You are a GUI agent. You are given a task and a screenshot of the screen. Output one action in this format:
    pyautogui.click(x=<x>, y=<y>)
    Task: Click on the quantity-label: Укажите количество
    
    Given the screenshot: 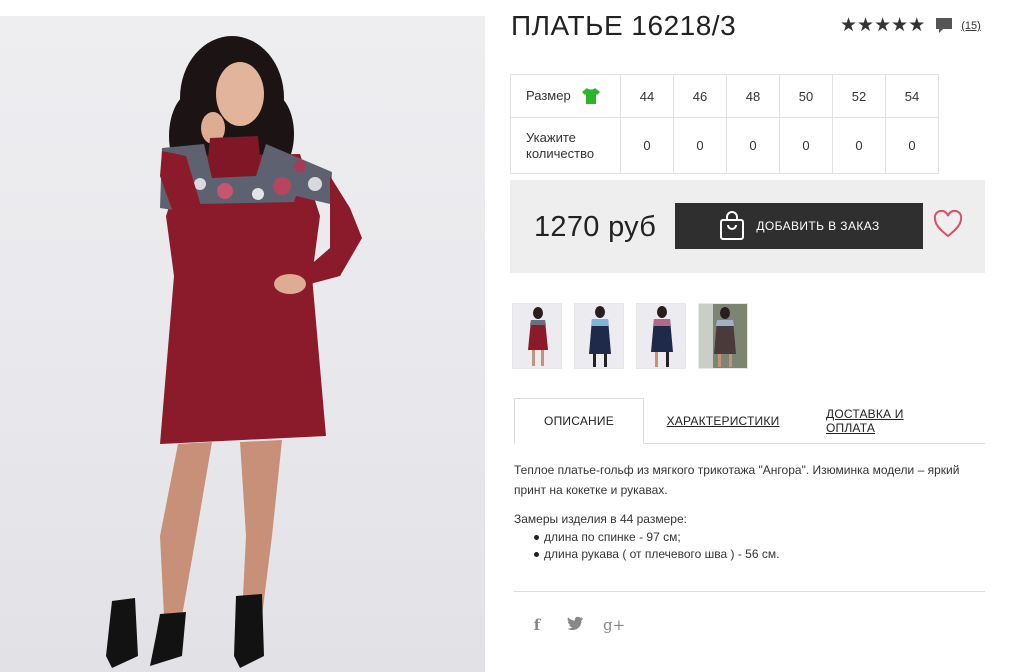 What is the action you would take?
    pyautogui.click(x=565, y=145)
    